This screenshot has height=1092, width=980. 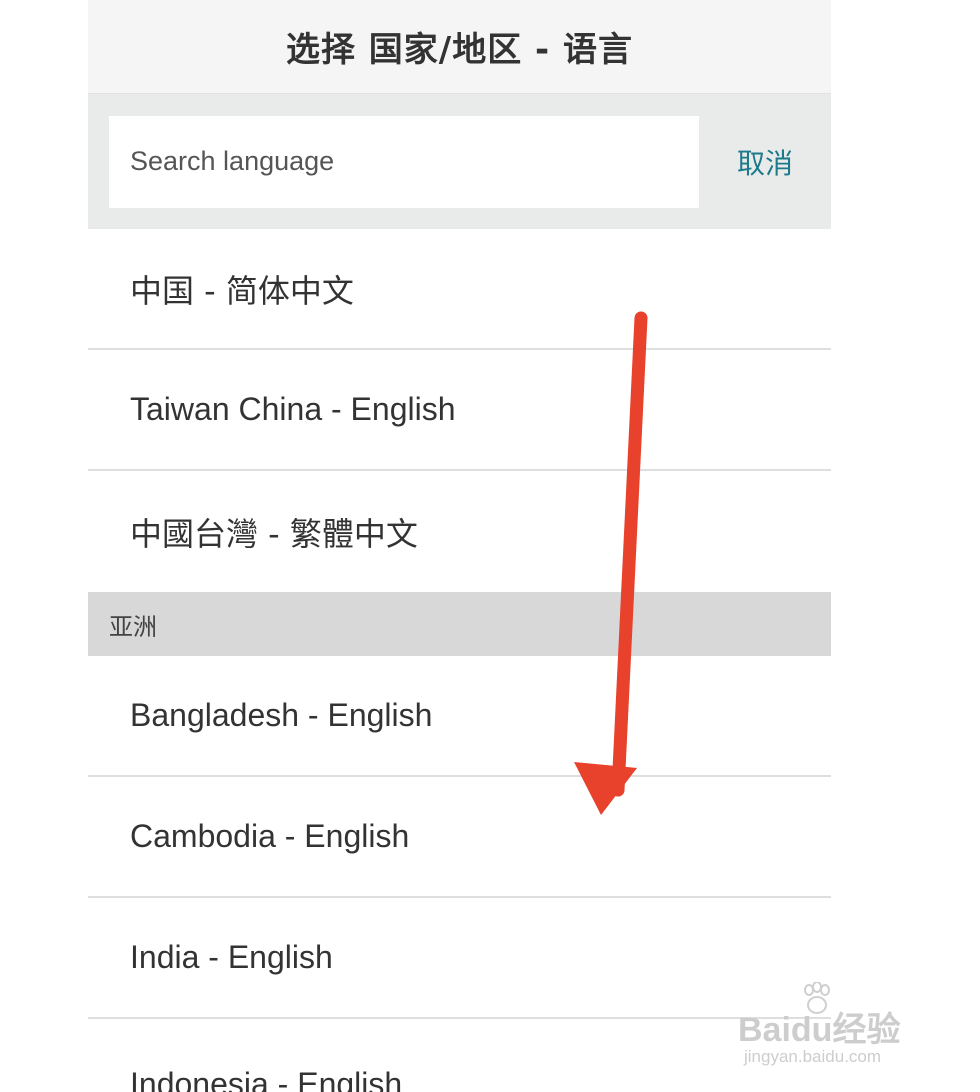 I want to click on watermark-brand: Baidu经验, so click(x=819, y=1030).